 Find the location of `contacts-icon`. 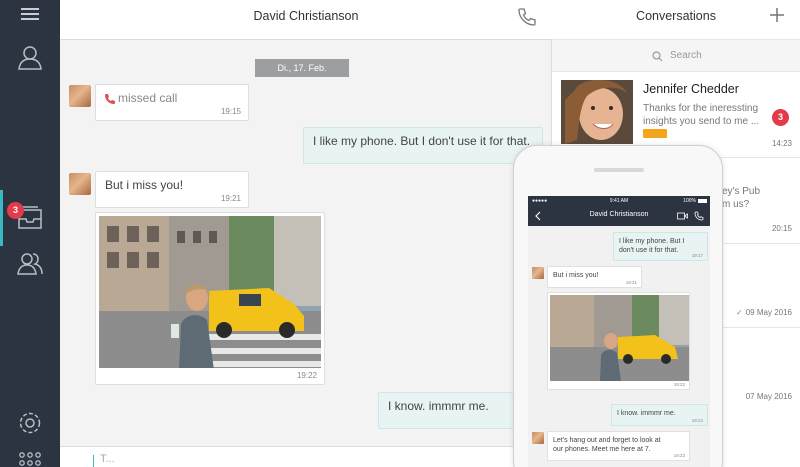

contacts-icon is located at coordinates (30, 263).